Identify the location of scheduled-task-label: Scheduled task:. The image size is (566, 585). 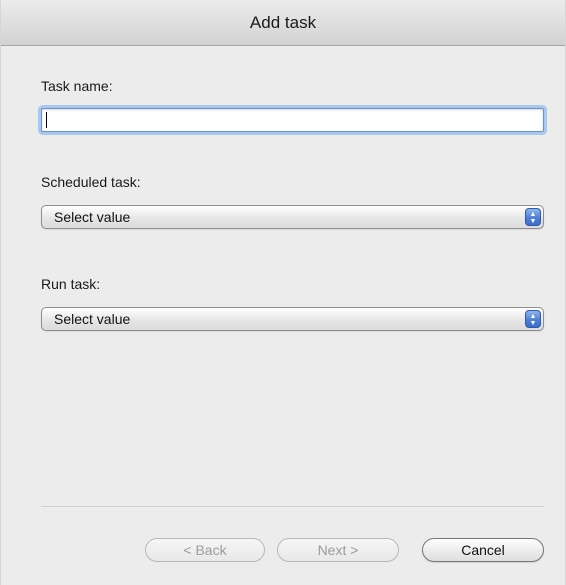
(91, 182).